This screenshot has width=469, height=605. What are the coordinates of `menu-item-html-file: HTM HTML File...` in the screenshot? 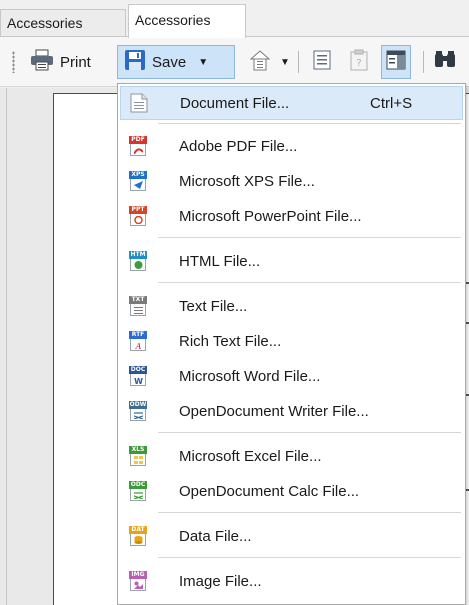 It's located at (291, 261).